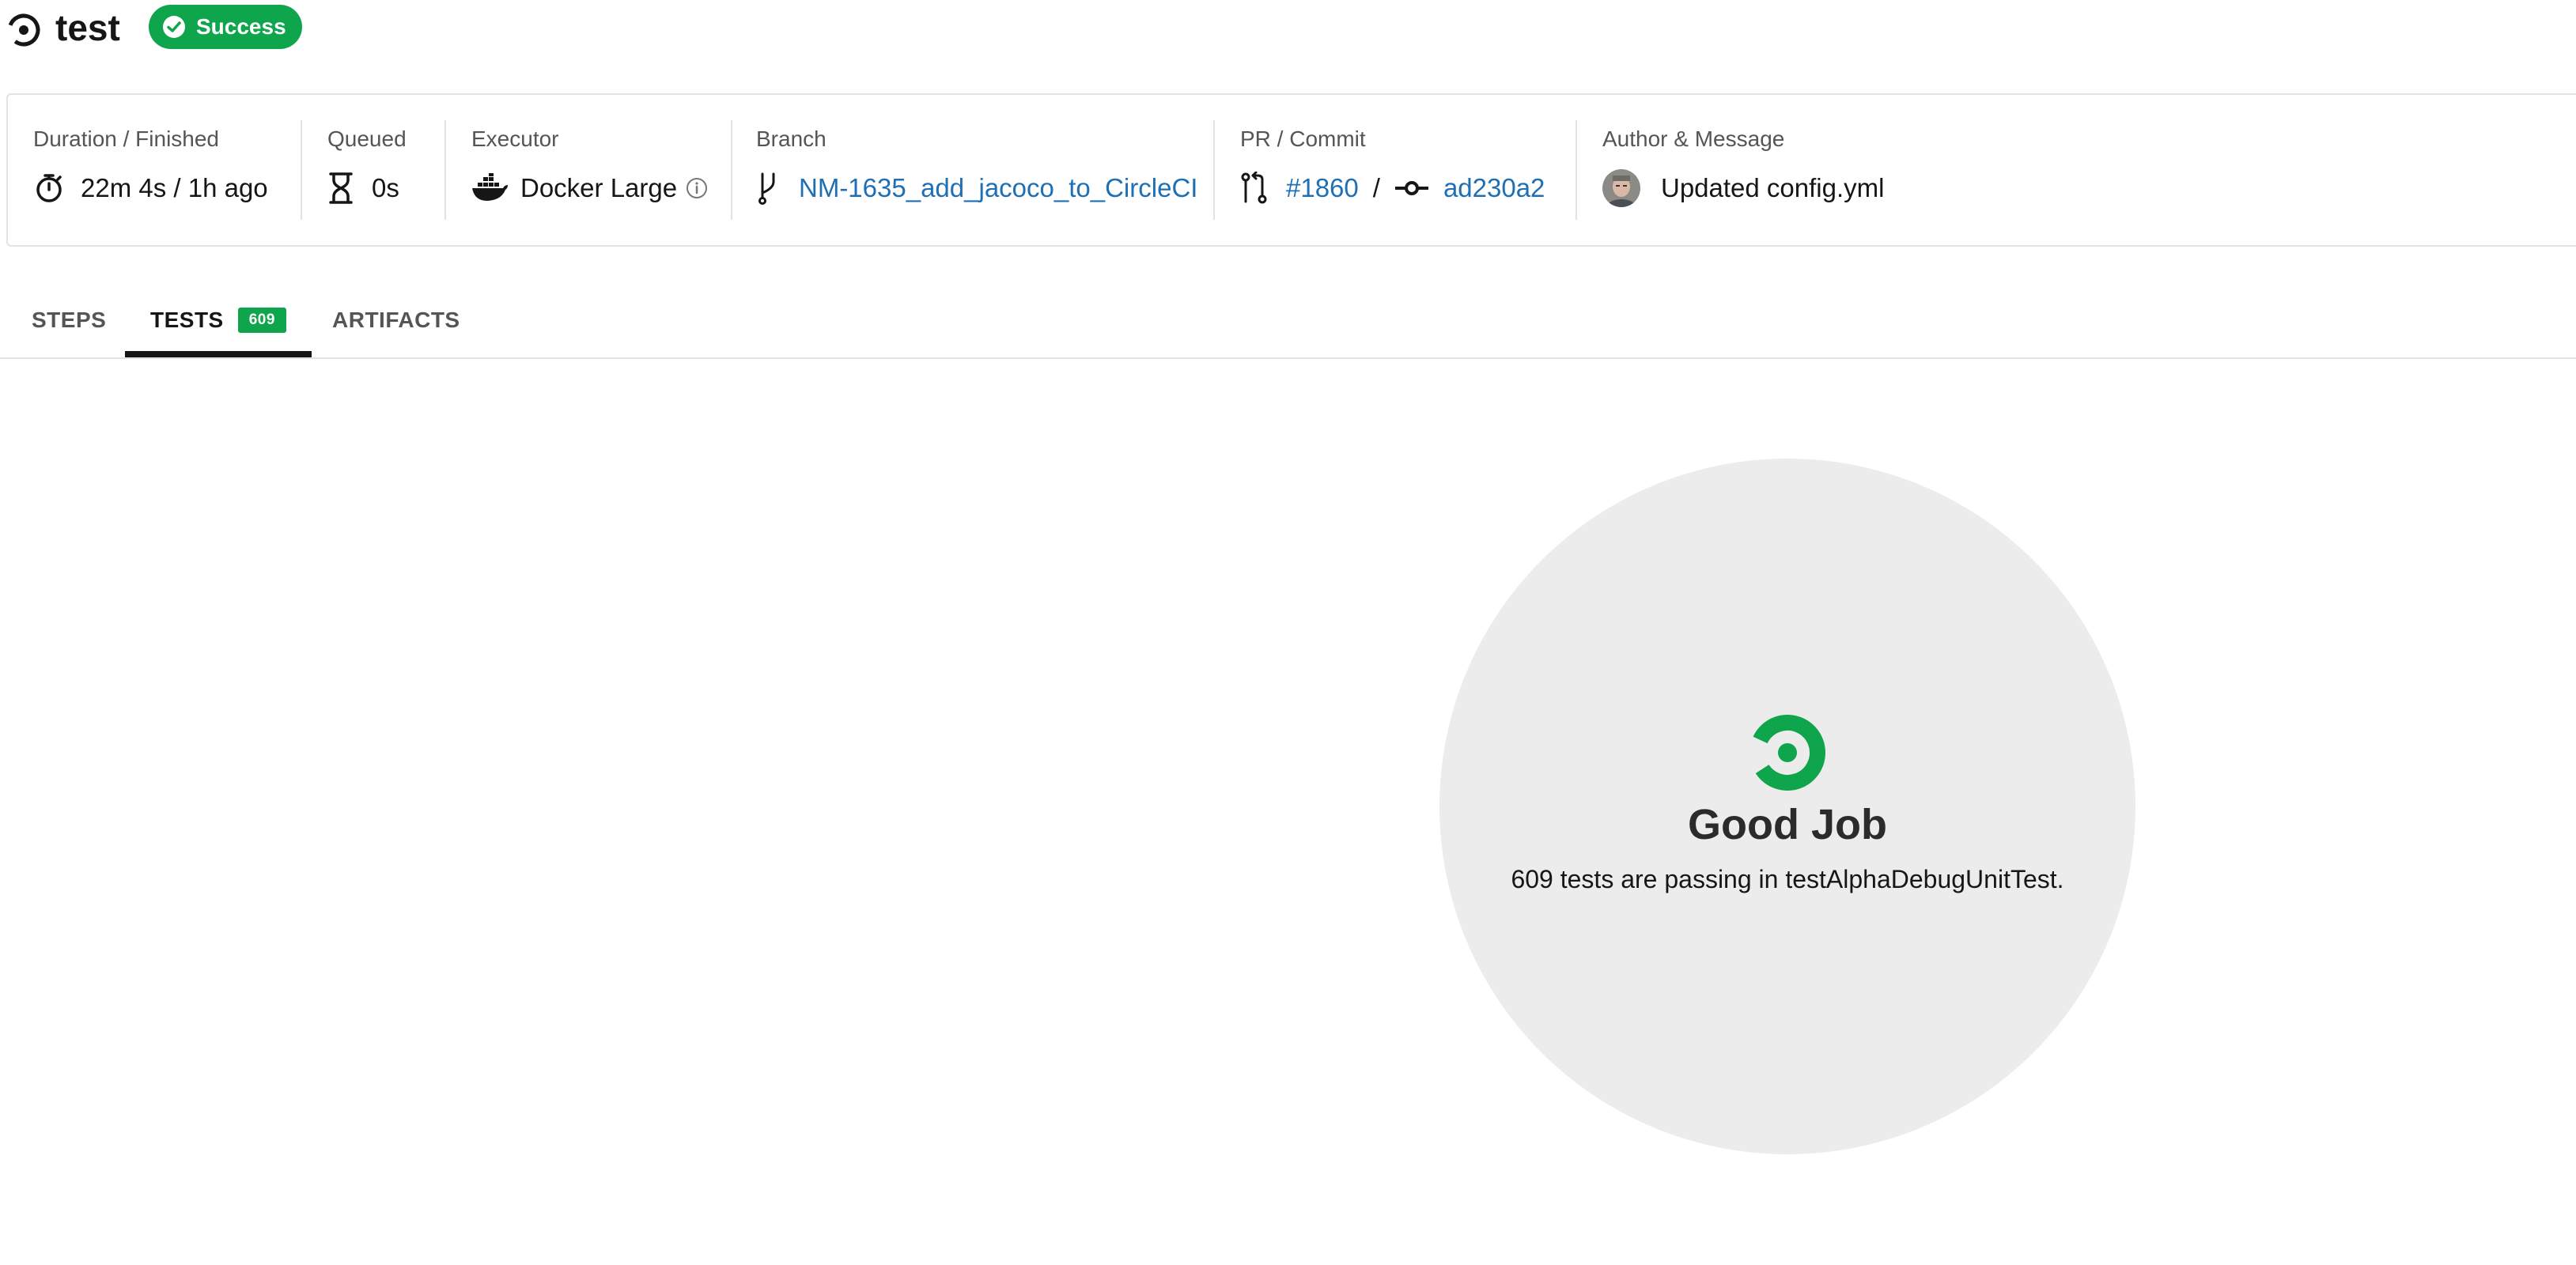 The width and height of the screenshot is (2576, 1265). What do you see at coordinates (1773, 187) in the screenshot?
I see `commit-message: Updated config.yml` at bounding box center [1773, 187].